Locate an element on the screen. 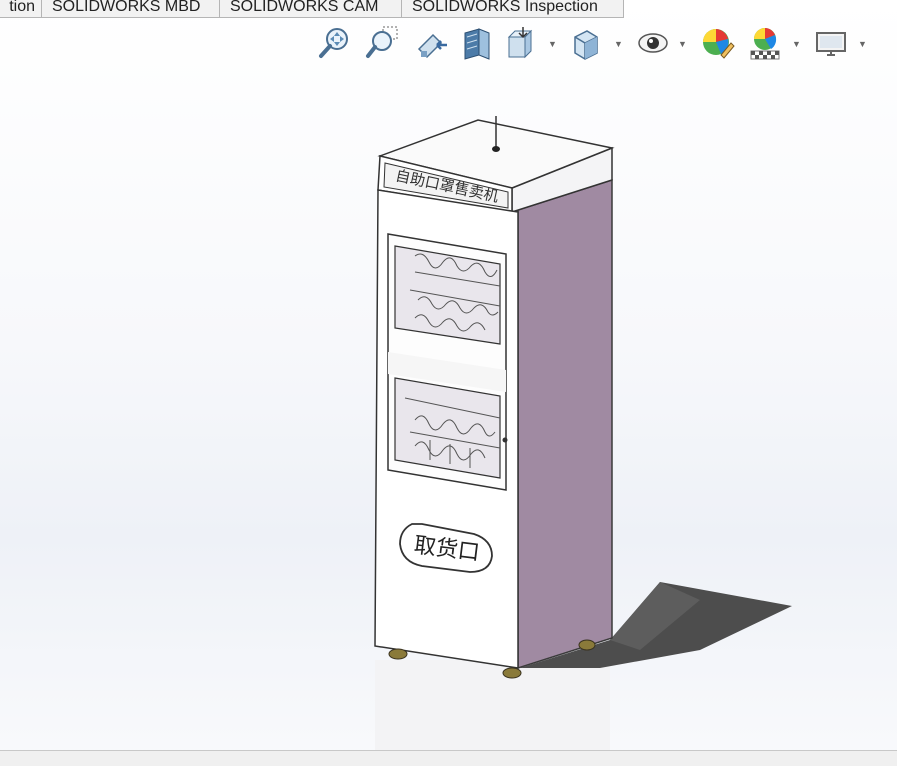 The height and width of the screenshot is (766, 897). tab-solidworks-mbd: SOLIDWORKS MBD is located at coordinates (131, 9).